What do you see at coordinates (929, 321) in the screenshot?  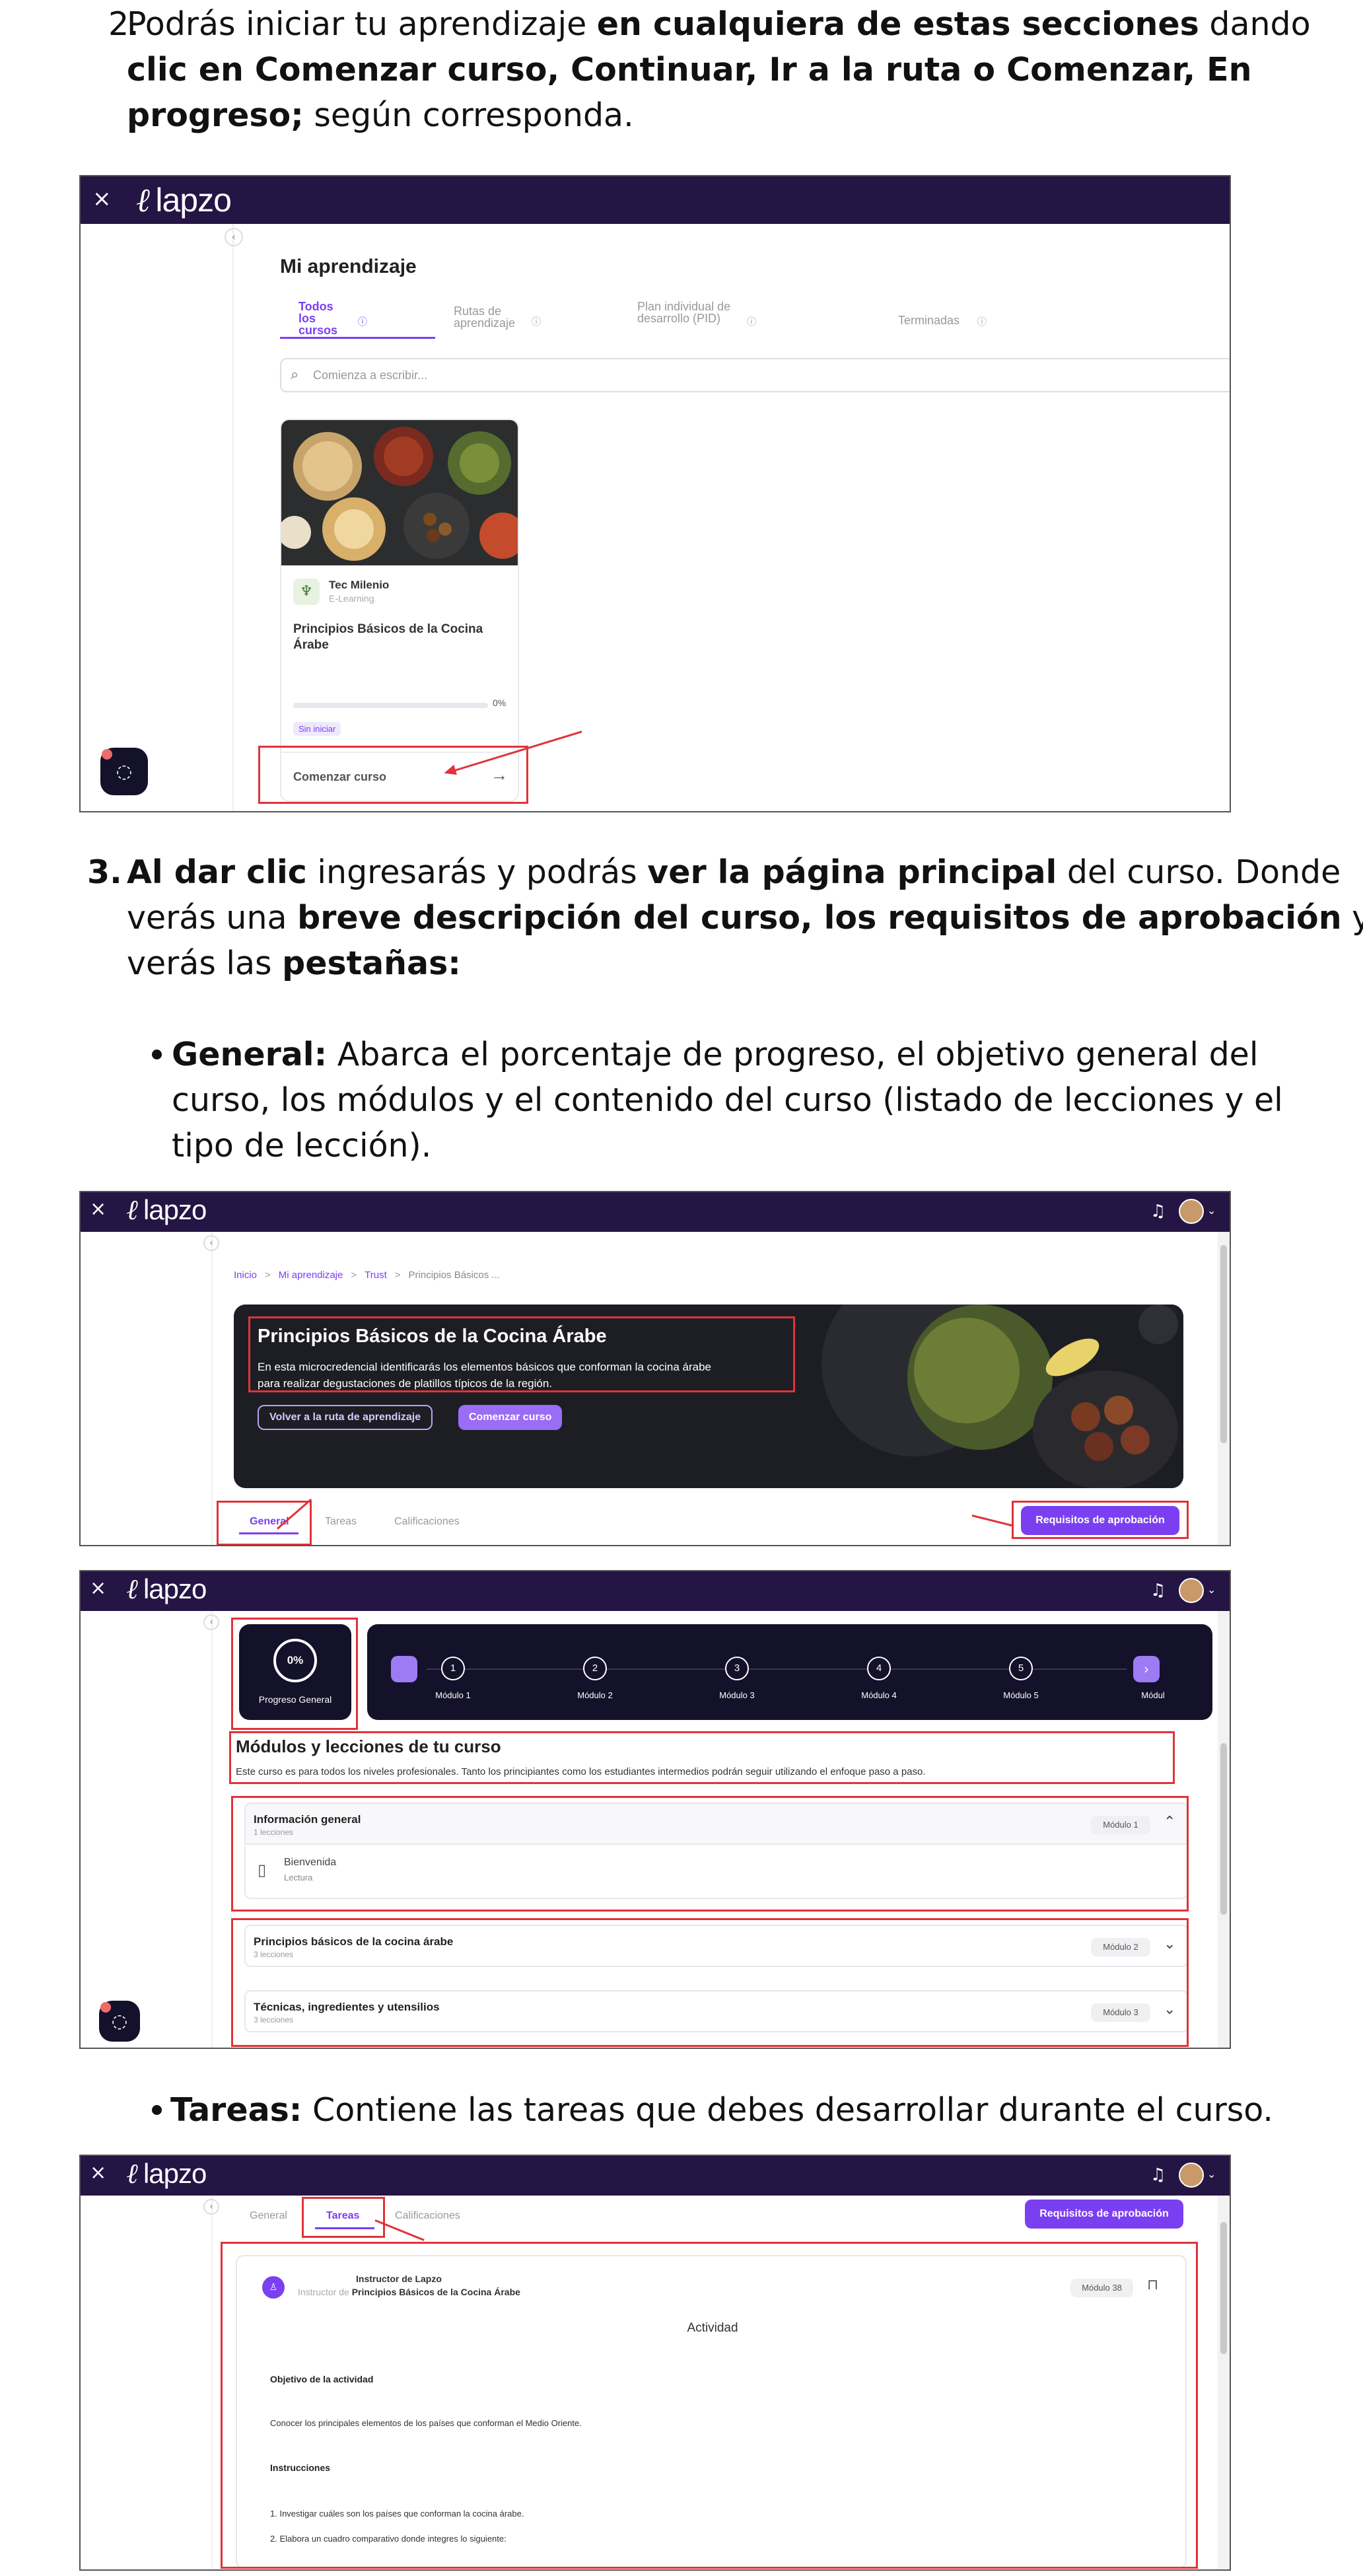 I see `tab-finished: Terminadas` at bounding box center [929, 321].